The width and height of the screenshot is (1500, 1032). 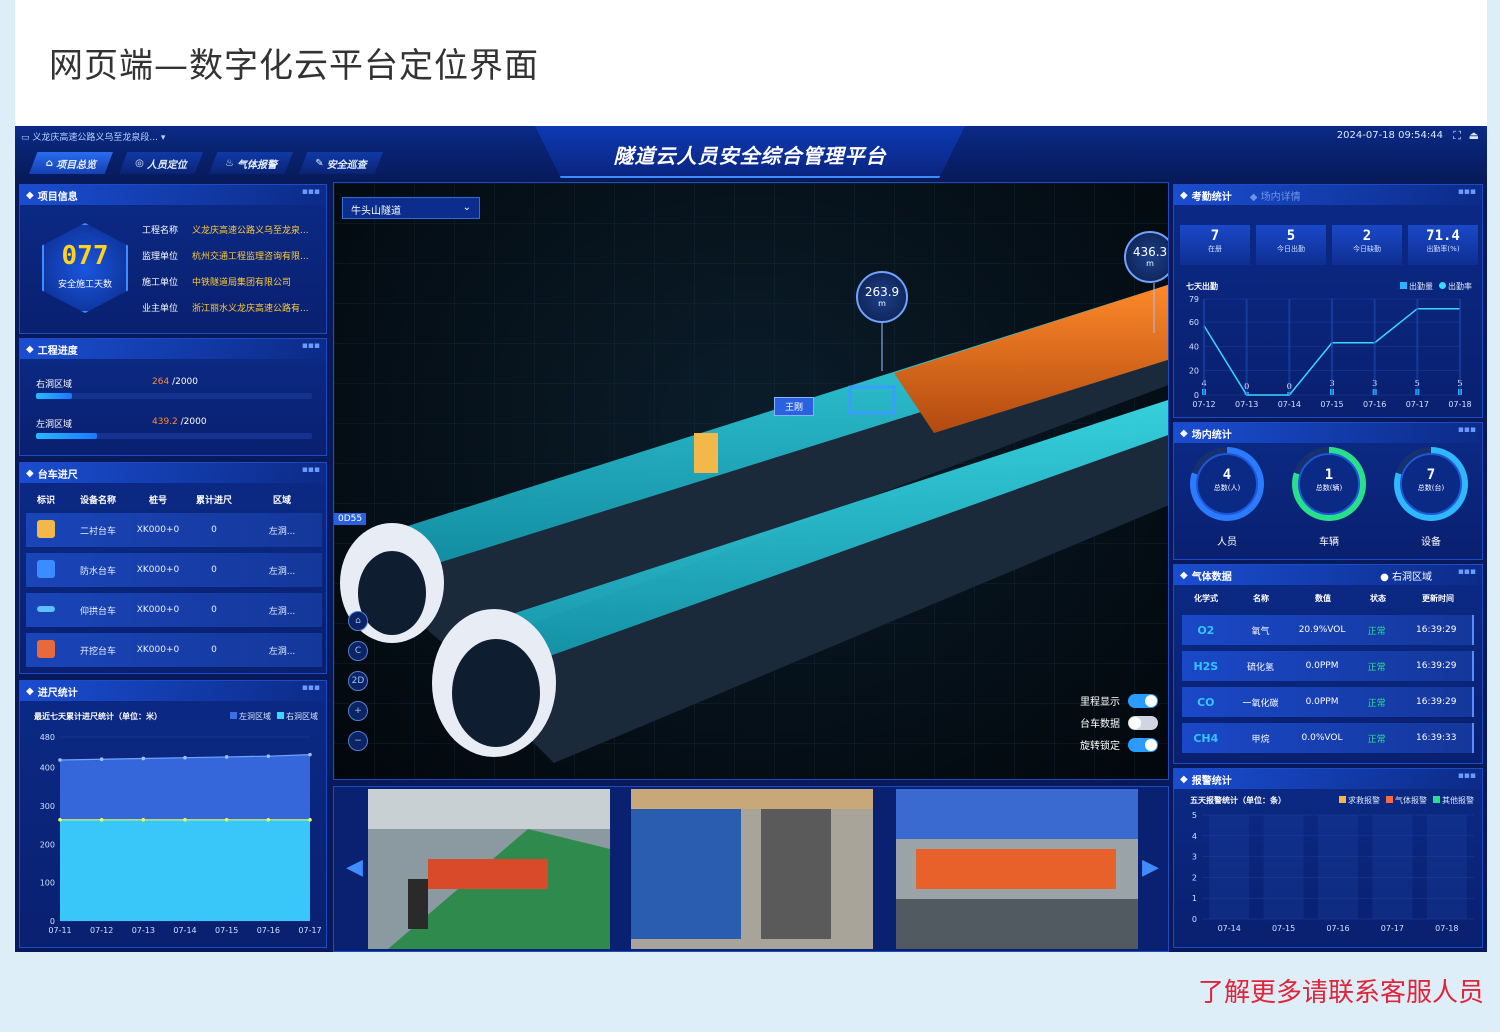 What do you see at coordinates (1340, 993) in the screenshot?
I see `footer-note: 了解更多请联系客服人员` at bounding box center [1340, 993].